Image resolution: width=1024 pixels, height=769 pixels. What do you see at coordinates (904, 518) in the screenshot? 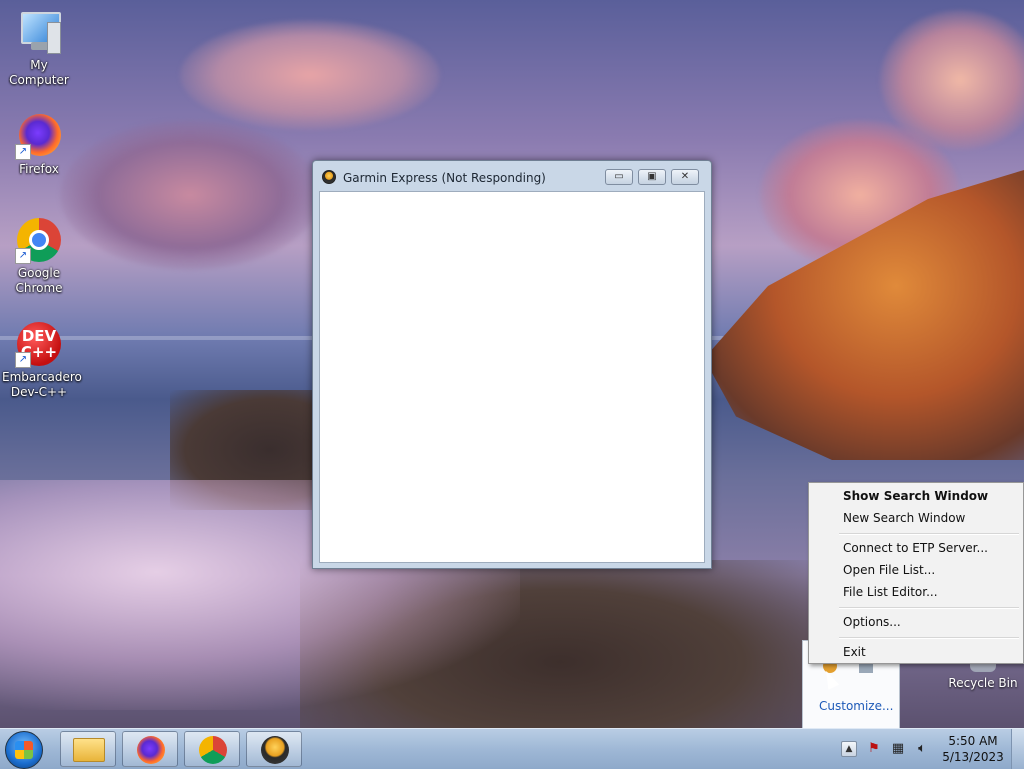
I see `menu-item-new-search-window: New Search Window` at bounding box center [904, 518].